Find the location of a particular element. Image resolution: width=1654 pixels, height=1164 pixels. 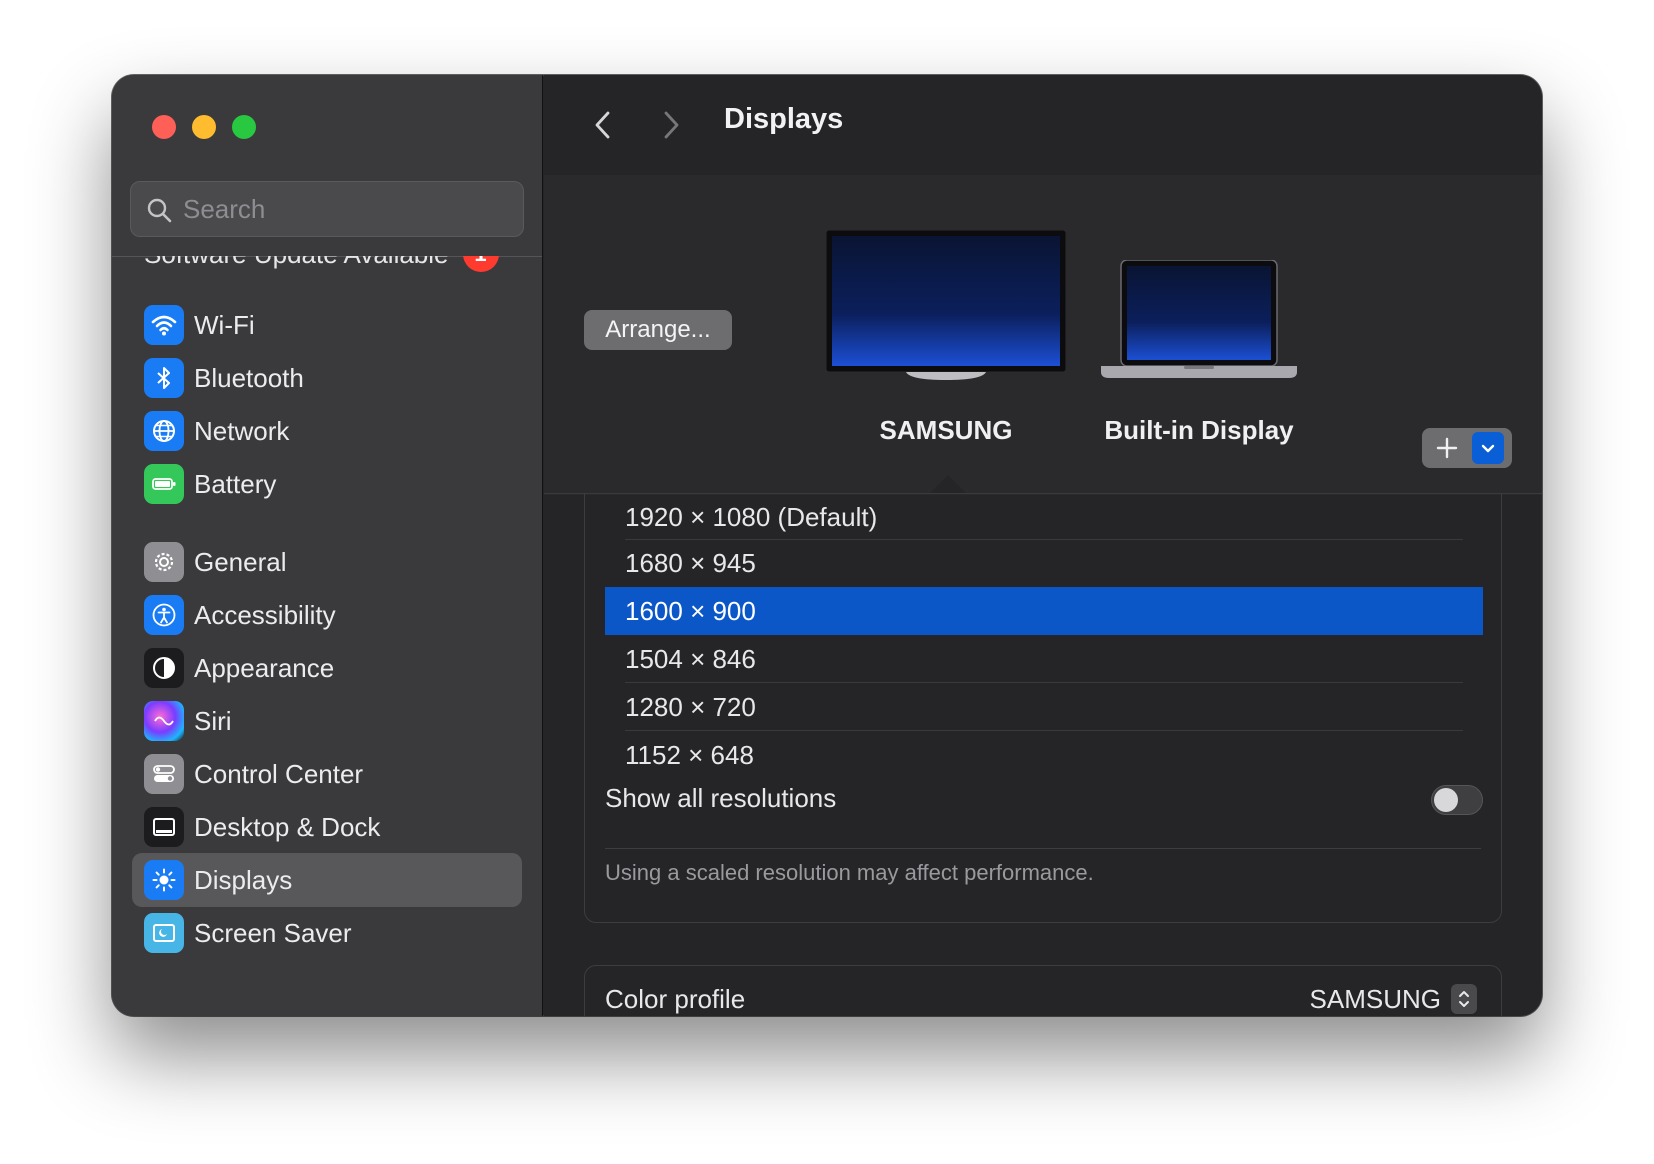

sidebar-item-appearance: Appearance is located at coordinates (327, 668).